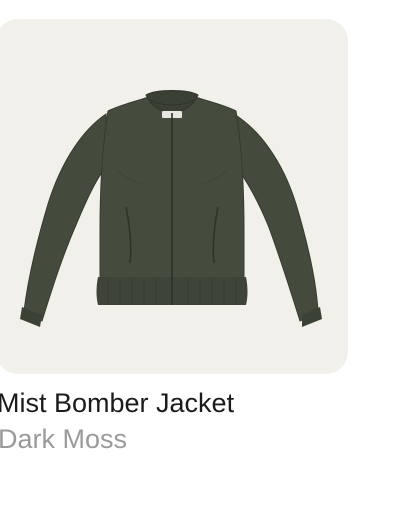 The image size is (400, 519). What do you see at coordinates (117, 403) in the screenshot?
I see `product-name: Mist Bomber Jacket` at bounding box center [117, 403].